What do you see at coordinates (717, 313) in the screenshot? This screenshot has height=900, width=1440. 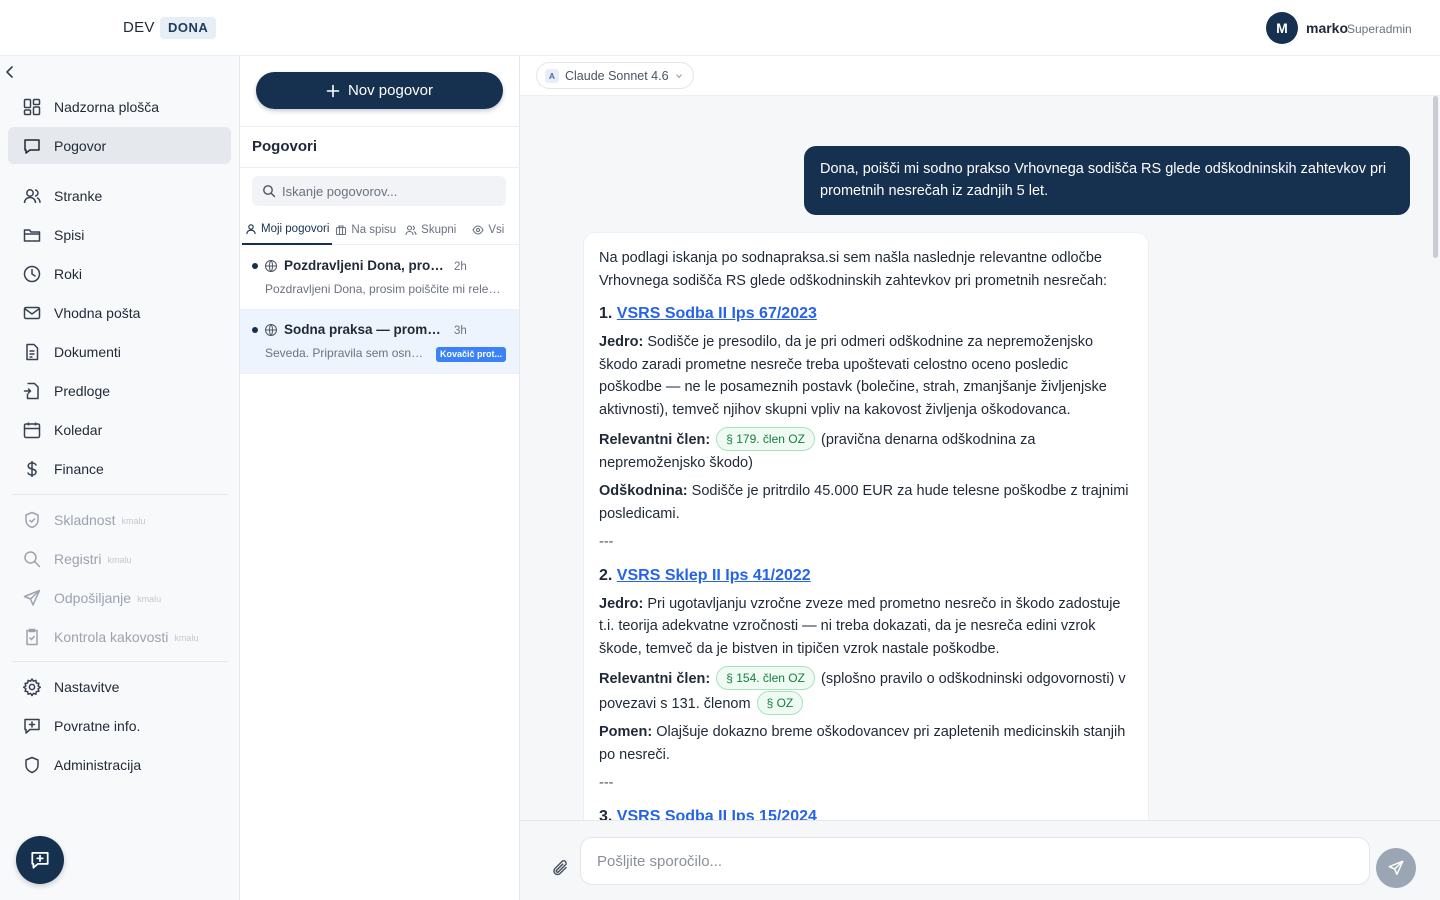 I see `case-link: VSRS Sodba II Ips 67/2023` at bounding box center [717, 313].